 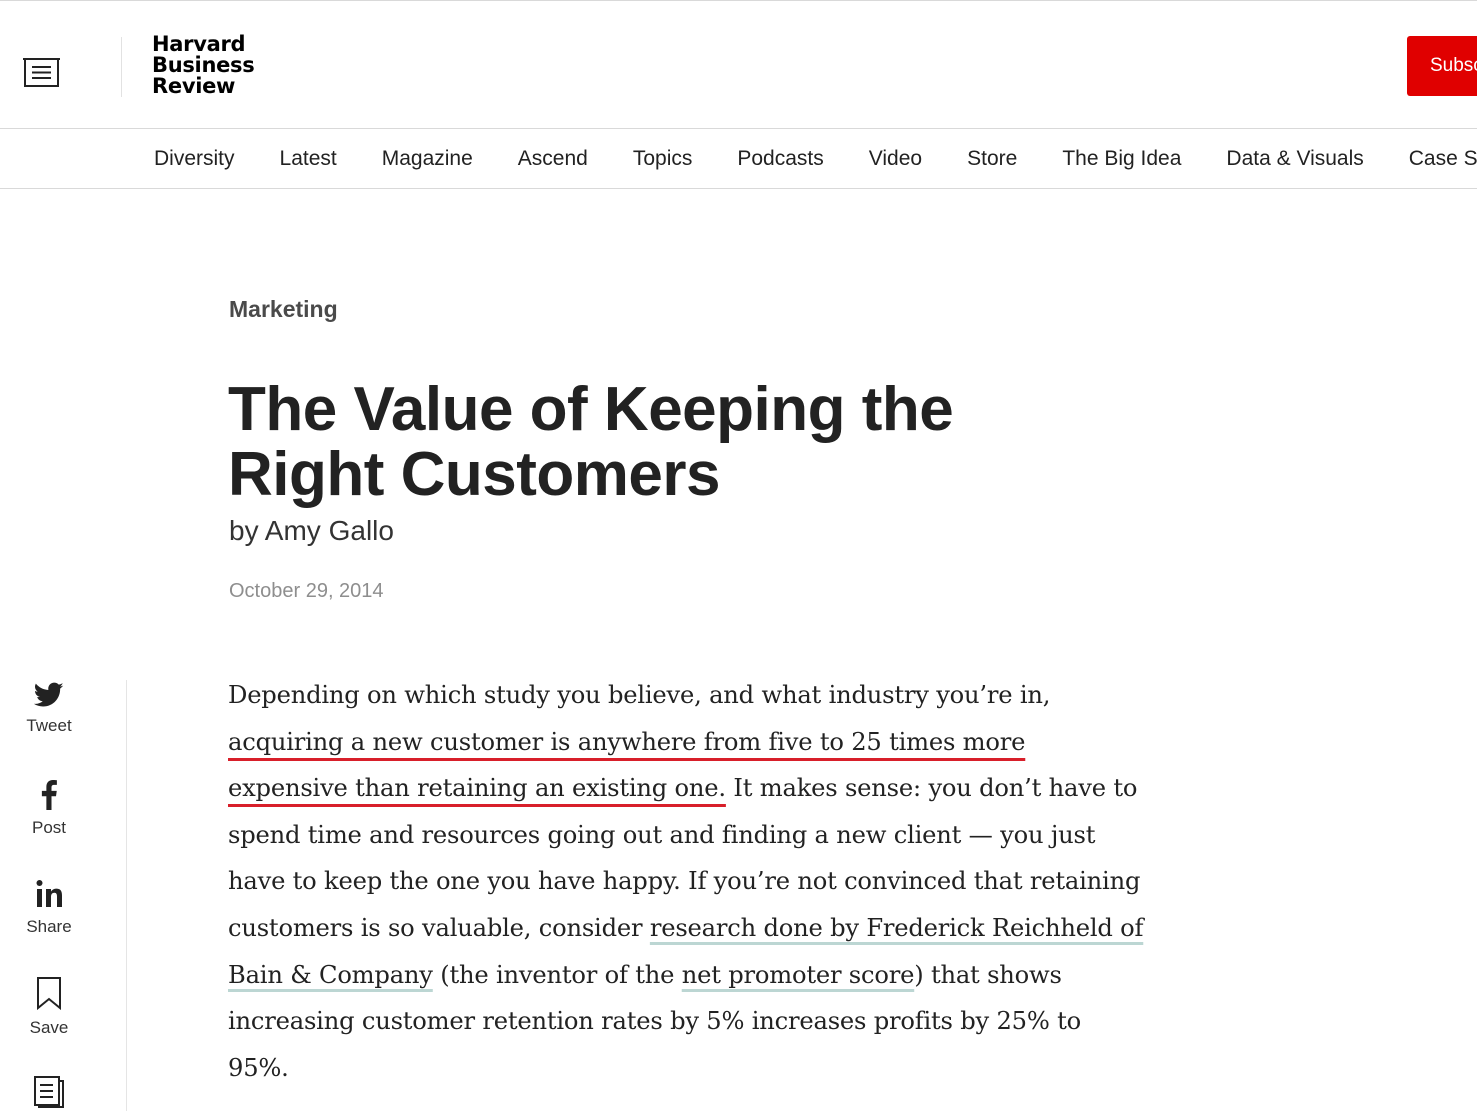 What do you see at coordinates (126, 895) in the screenshot?
I see `rail-divider` at bounding box center [126, 895].